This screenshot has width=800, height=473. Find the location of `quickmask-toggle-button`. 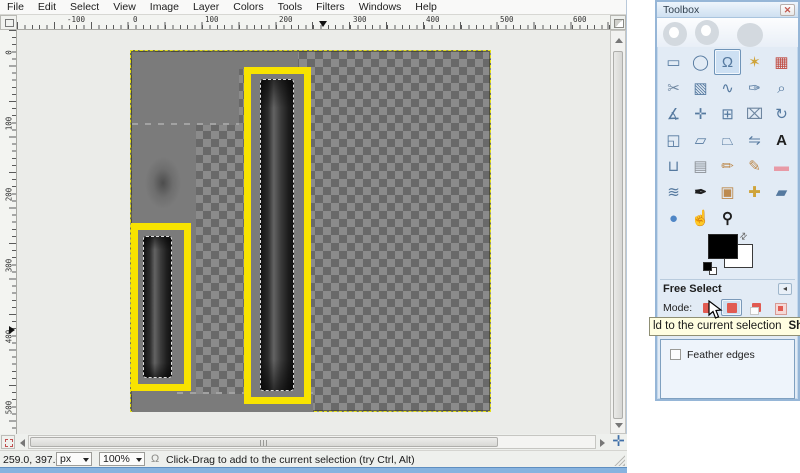

quickmask-toggle-button is located at coordinates (8, 442).